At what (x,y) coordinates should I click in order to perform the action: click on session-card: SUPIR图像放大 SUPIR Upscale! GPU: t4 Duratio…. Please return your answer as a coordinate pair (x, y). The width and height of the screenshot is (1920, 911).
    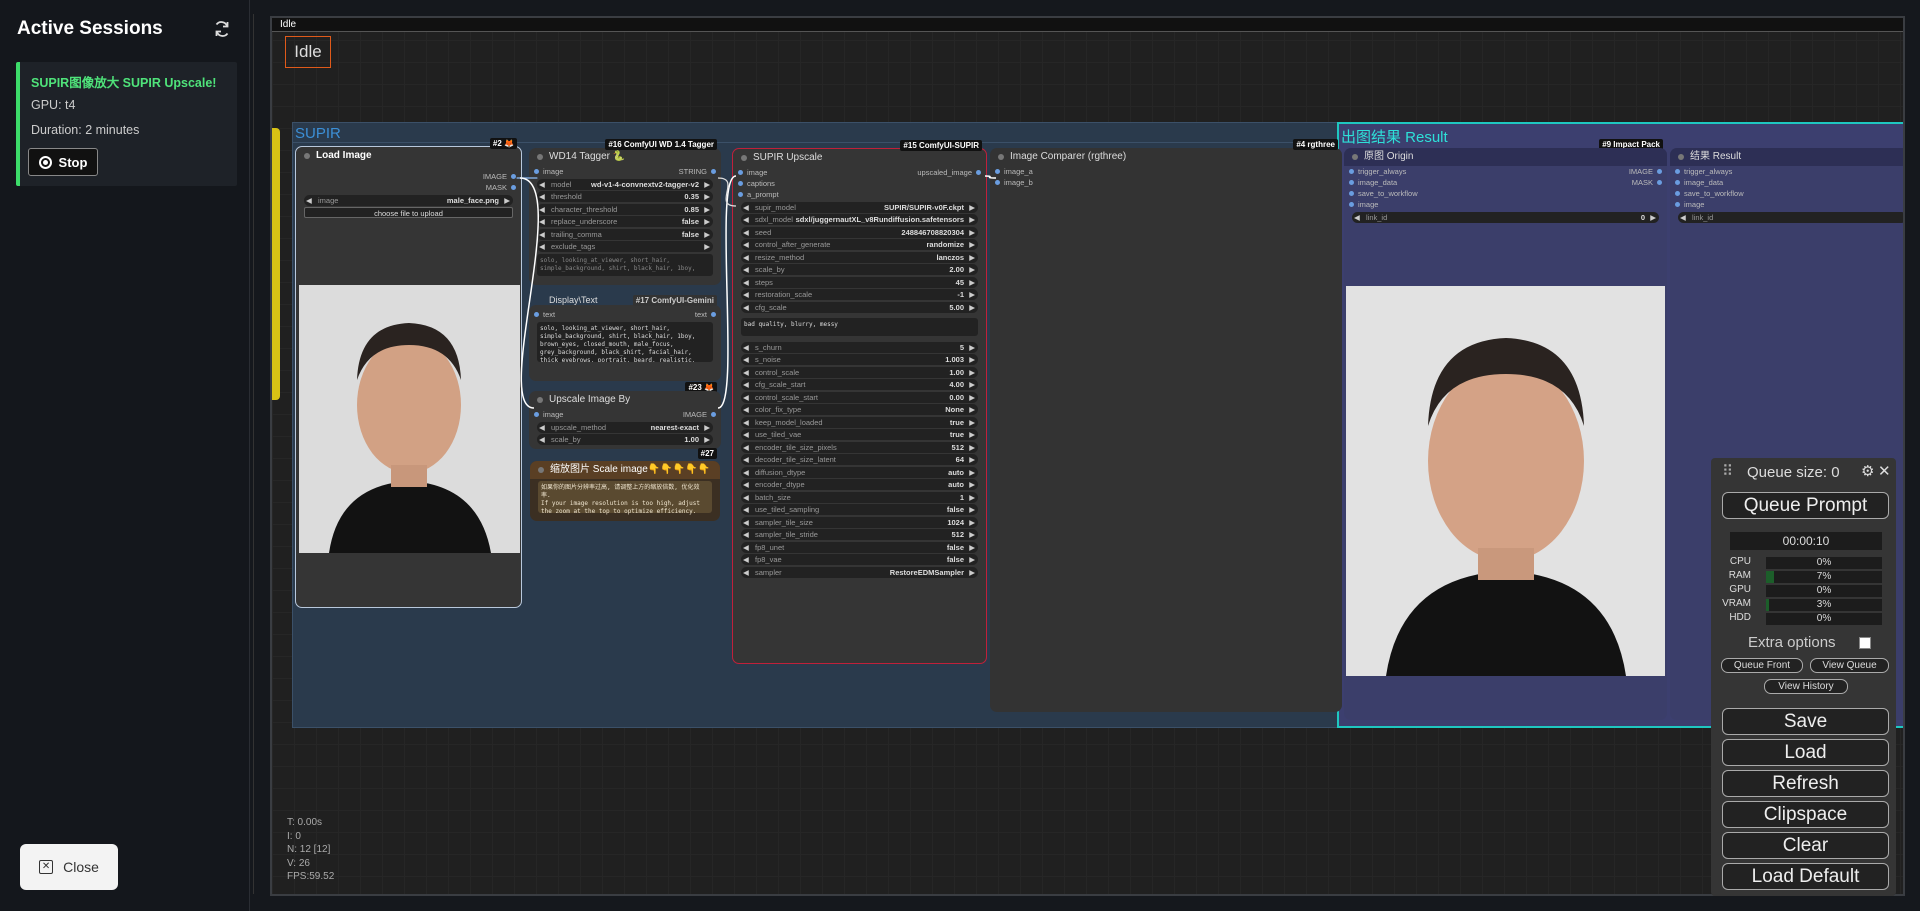
    Looking at the image, I should click on (126, 124).